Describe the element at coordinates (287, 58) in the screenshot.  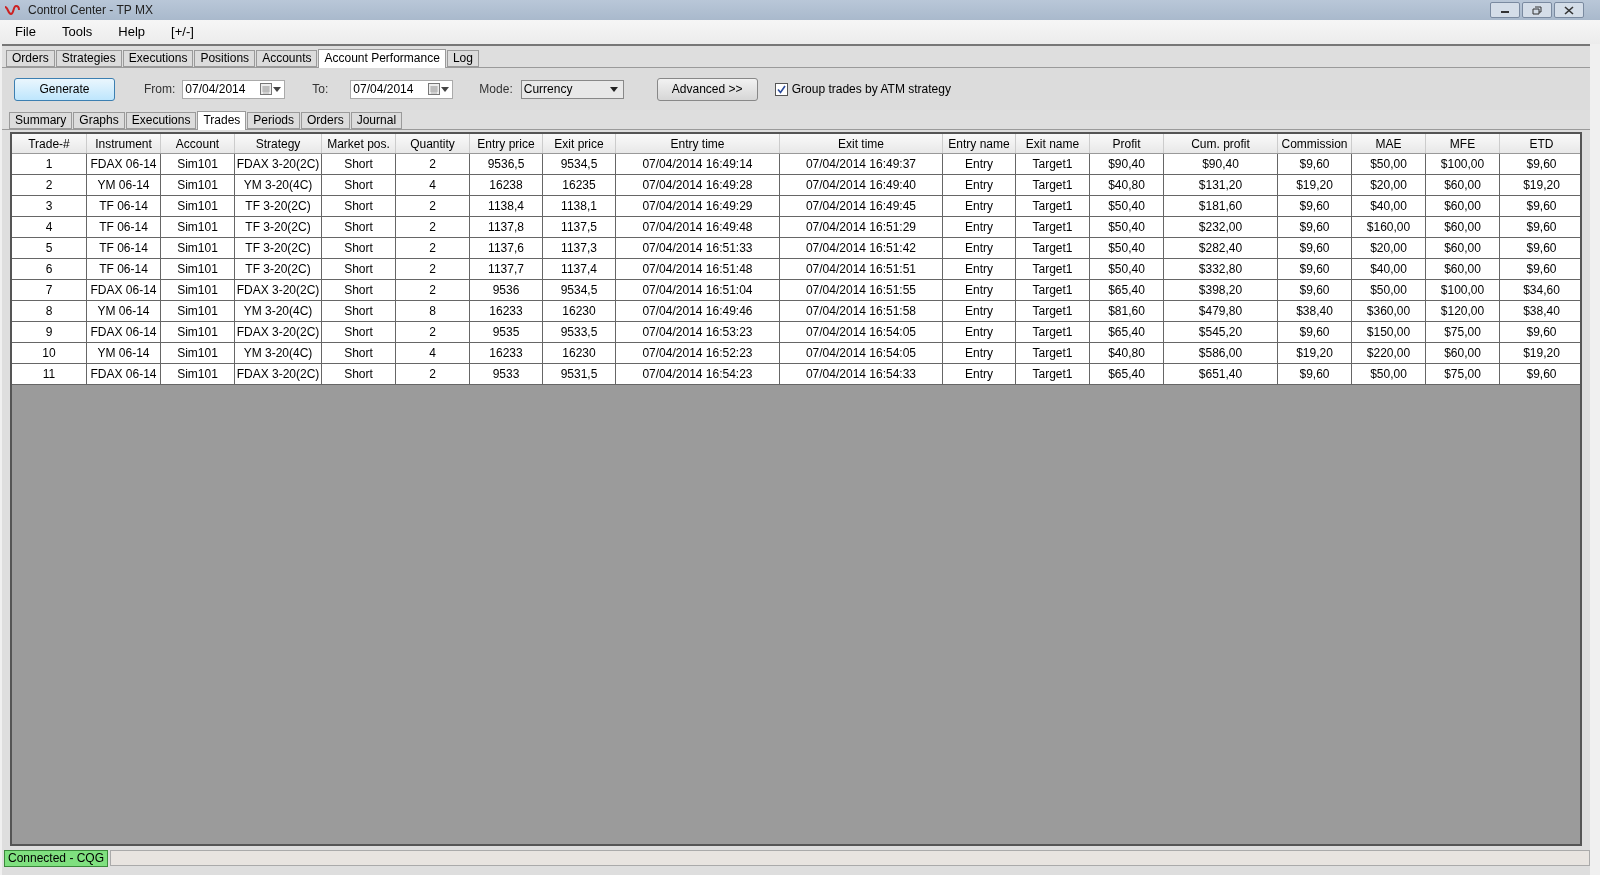
I see `tab: Accounts` at that location.